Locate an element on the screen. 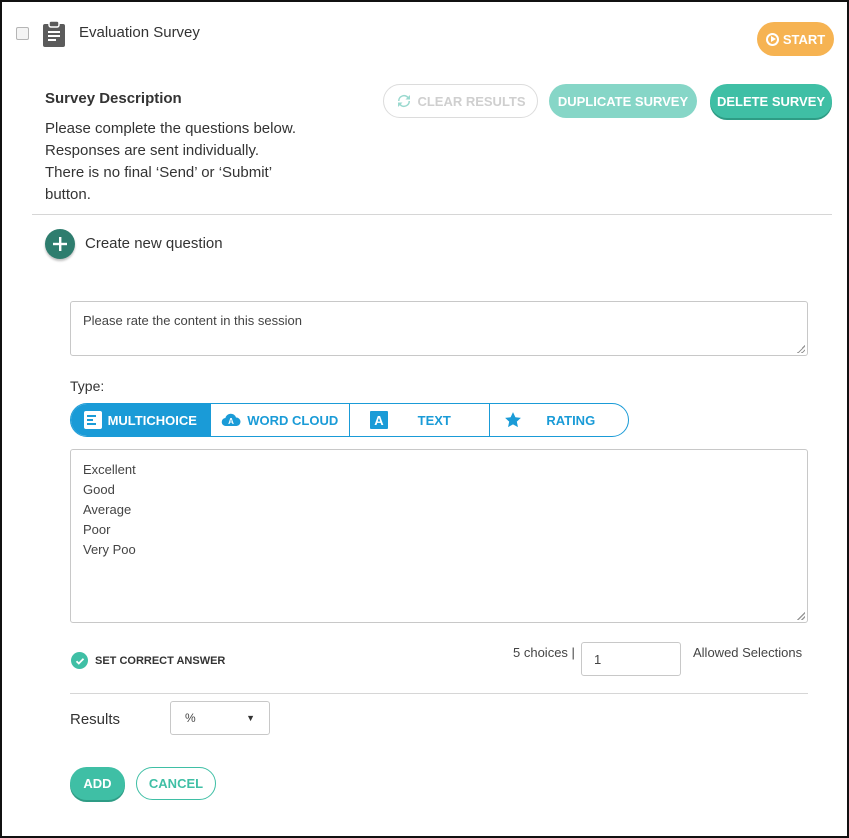 Image resolution: width=849 pixels, height=838 pixels. choice-item: Good is located at coordinates (99, 489).